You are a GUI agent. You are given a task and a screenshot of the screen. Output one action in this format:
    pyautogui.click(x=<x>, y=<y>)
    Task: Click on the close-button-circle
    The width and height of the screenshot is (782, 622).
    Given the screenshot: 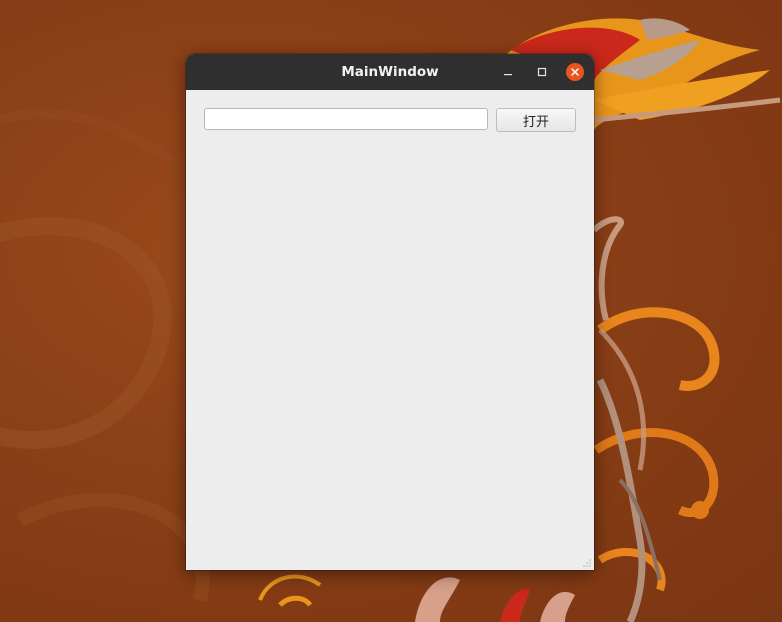 What is the action you would take?
    pyautogui.click(x=575, y=72)
    